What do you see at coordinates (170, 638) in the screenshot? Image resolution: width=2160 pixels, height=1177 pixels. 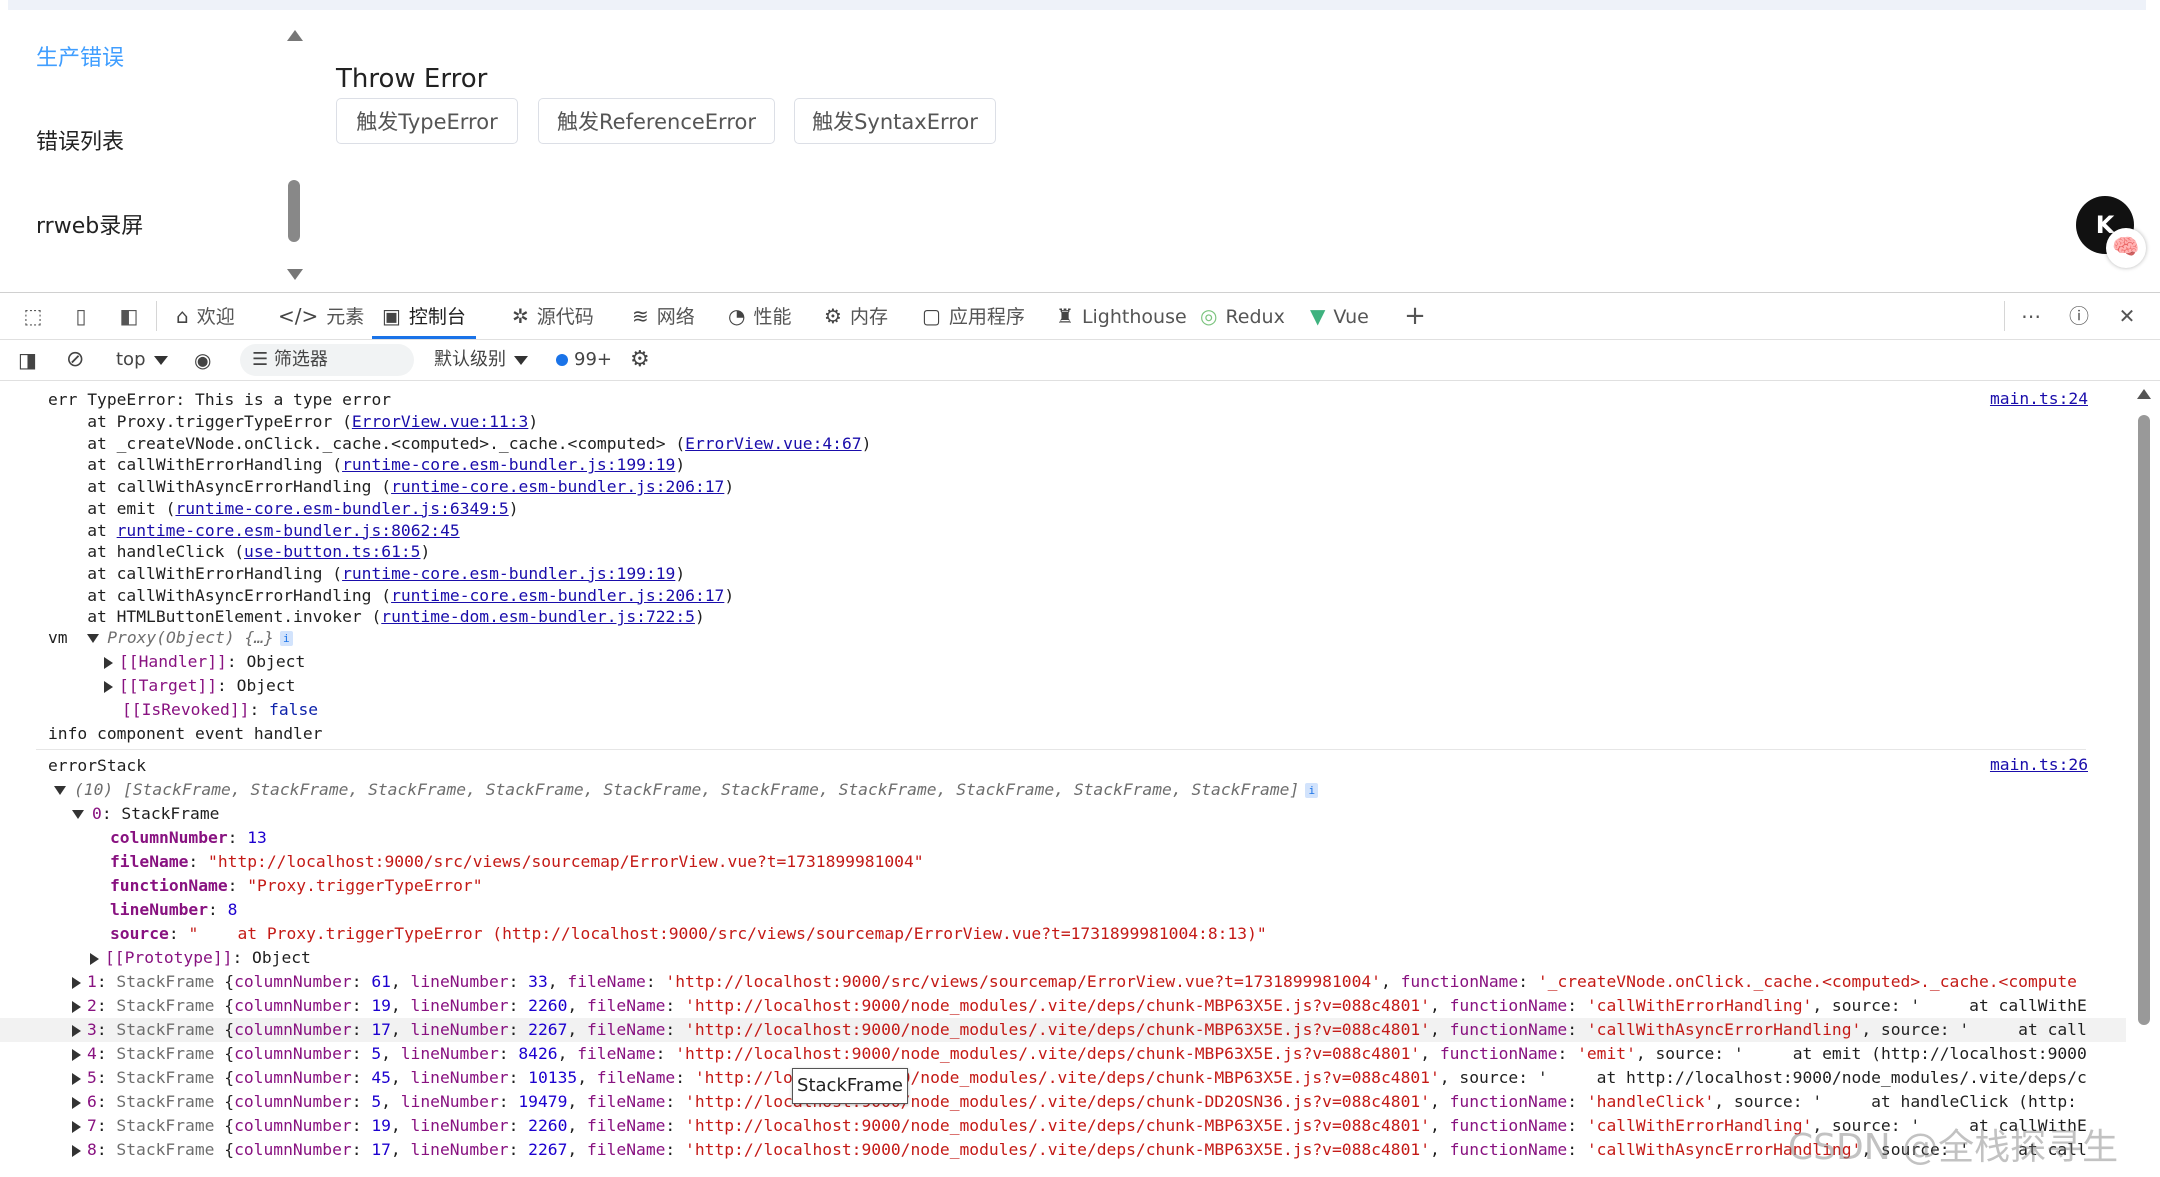 I see `vm-row: vm Proxy(Object) {…} i` at bounding box center [170, 638].